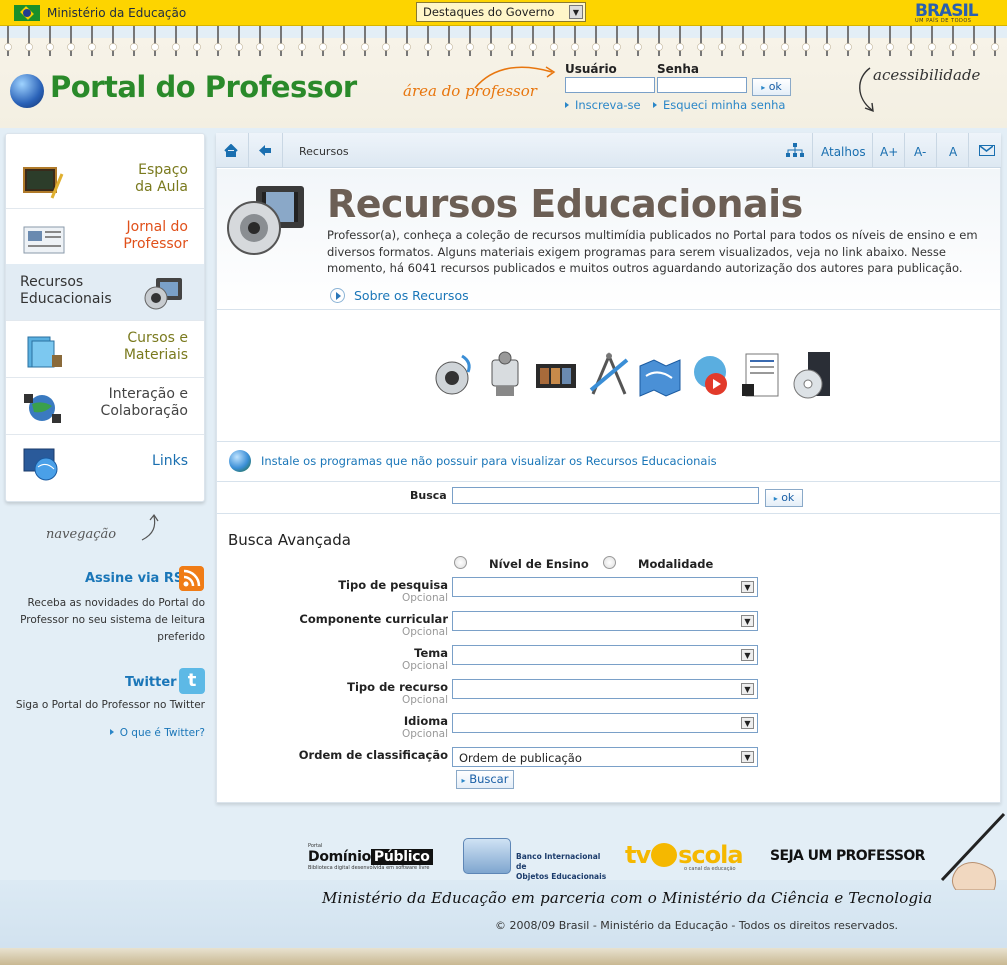 The width and height of the screenshot is (1007, 965). What do you see at coordinates (605, 689) in the screenshot?
I see `resource-type-select: ▼` at bounding box center [605, 689].